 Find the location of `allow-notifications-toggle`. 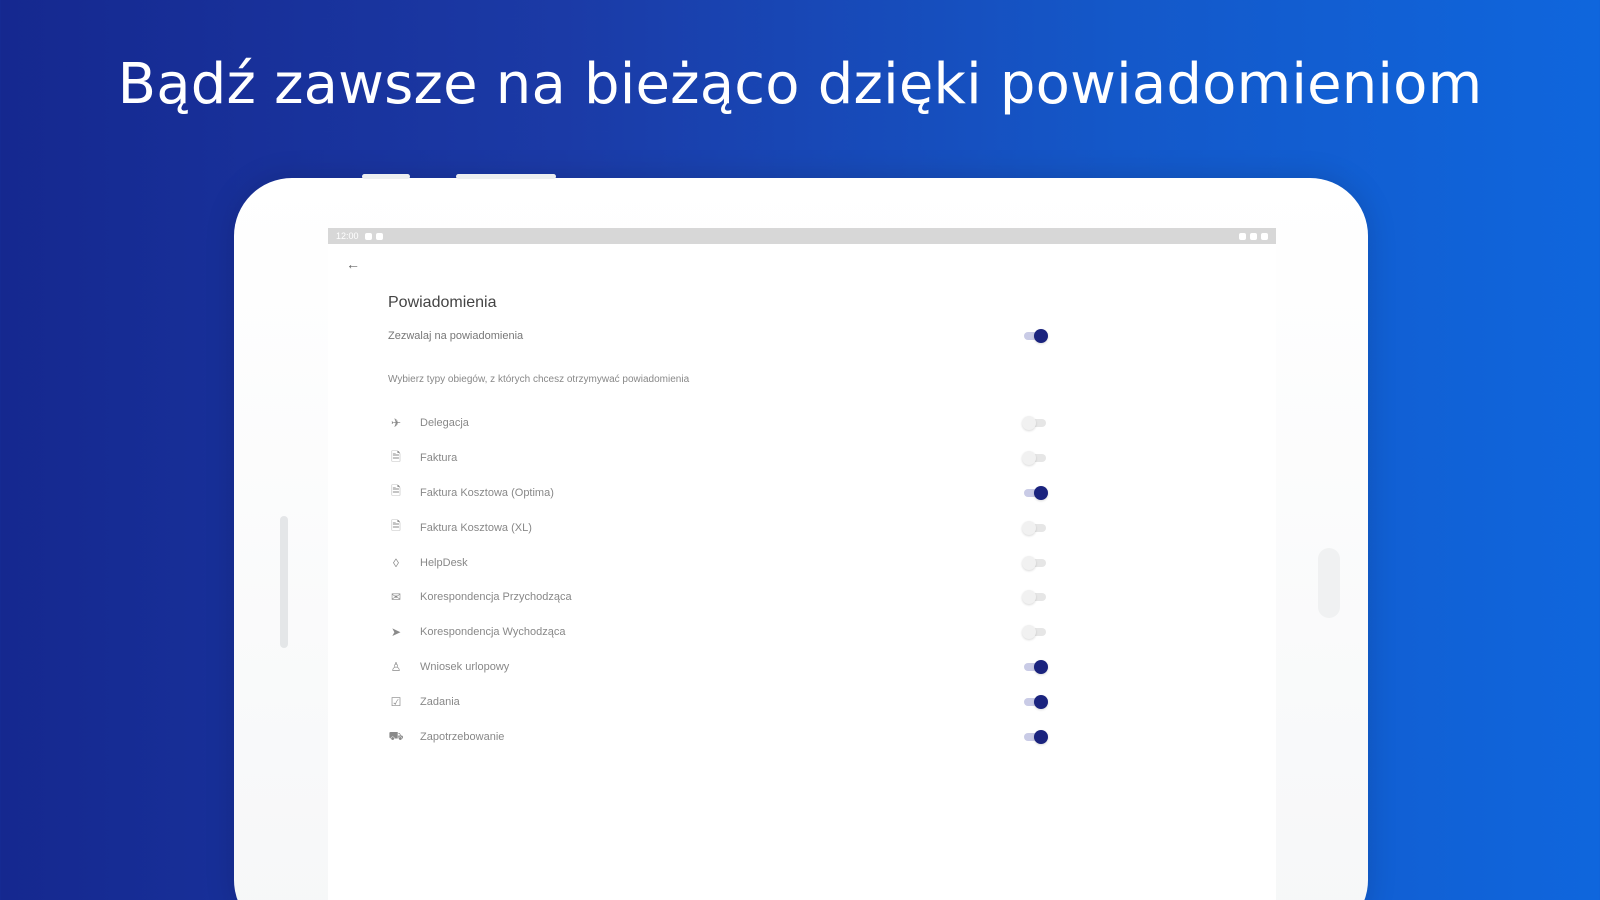

allow-notifications-toggle is located at coordinates (1035, 336).